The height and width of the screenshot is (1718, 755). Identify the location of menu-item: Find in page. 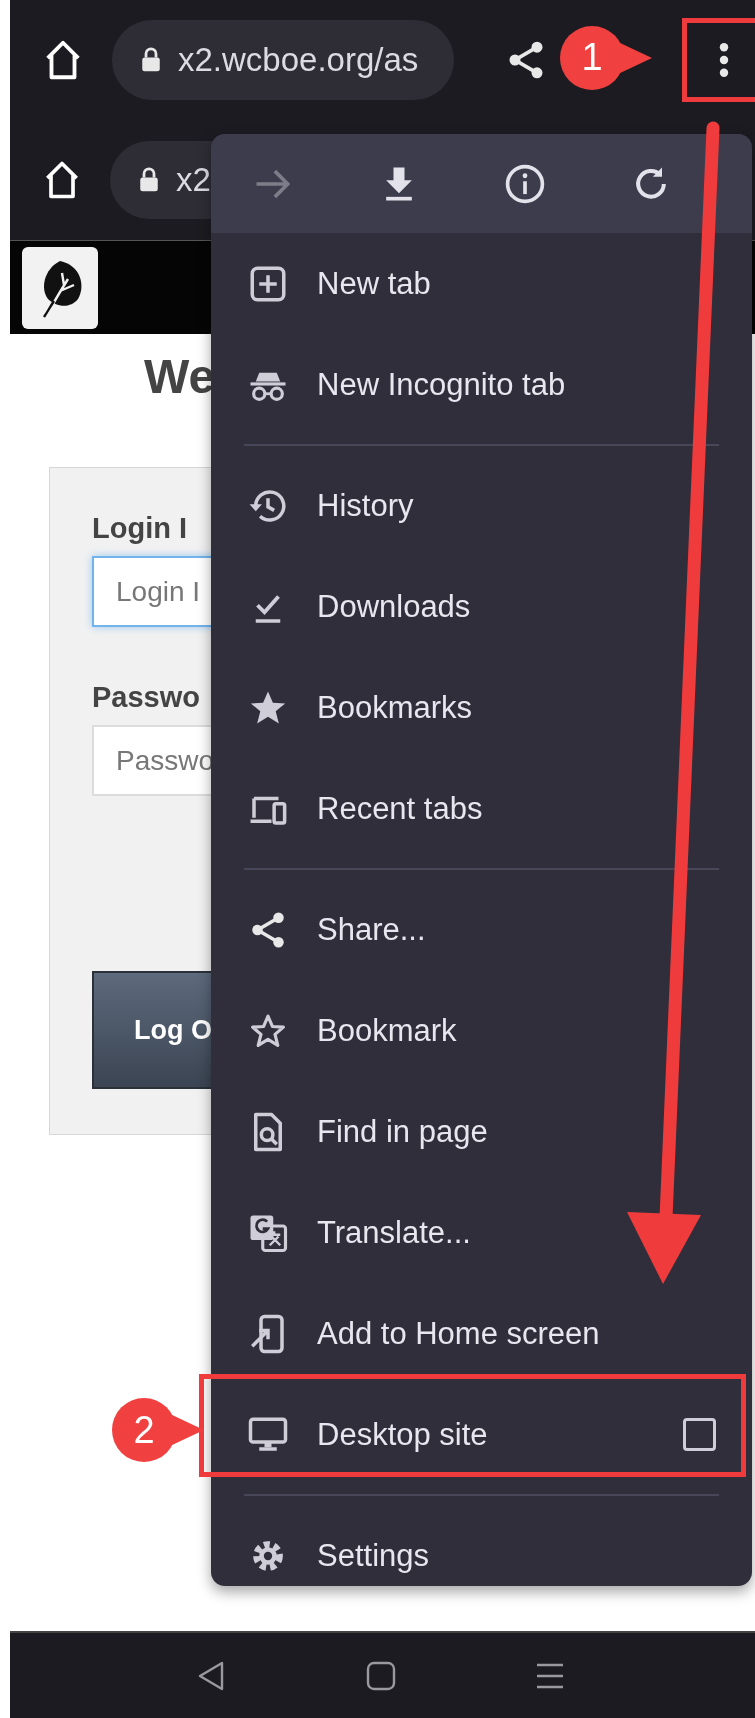
(481, 1131).